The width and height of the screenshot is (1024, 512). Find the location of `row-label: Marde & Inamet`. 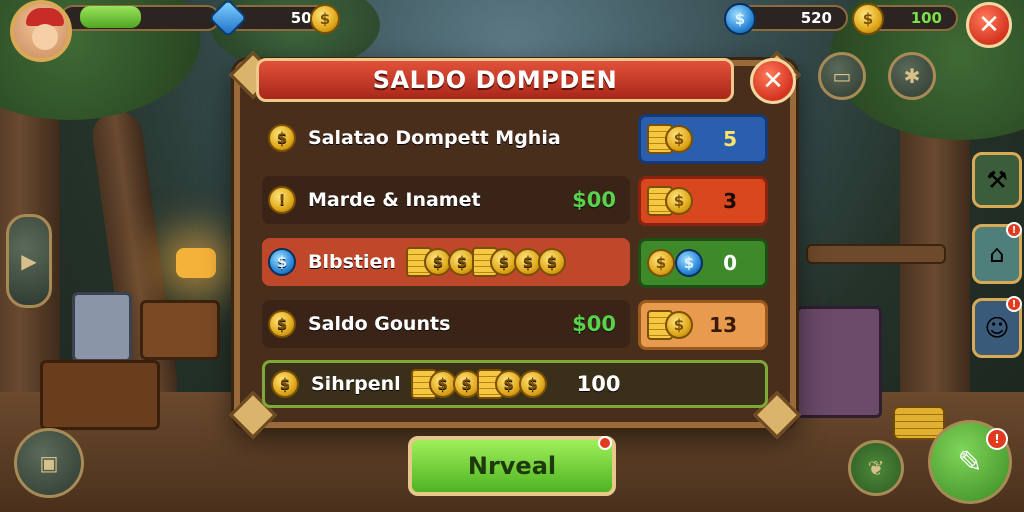

row-label: Marde & Inamet is located at coordinates (394, 200).